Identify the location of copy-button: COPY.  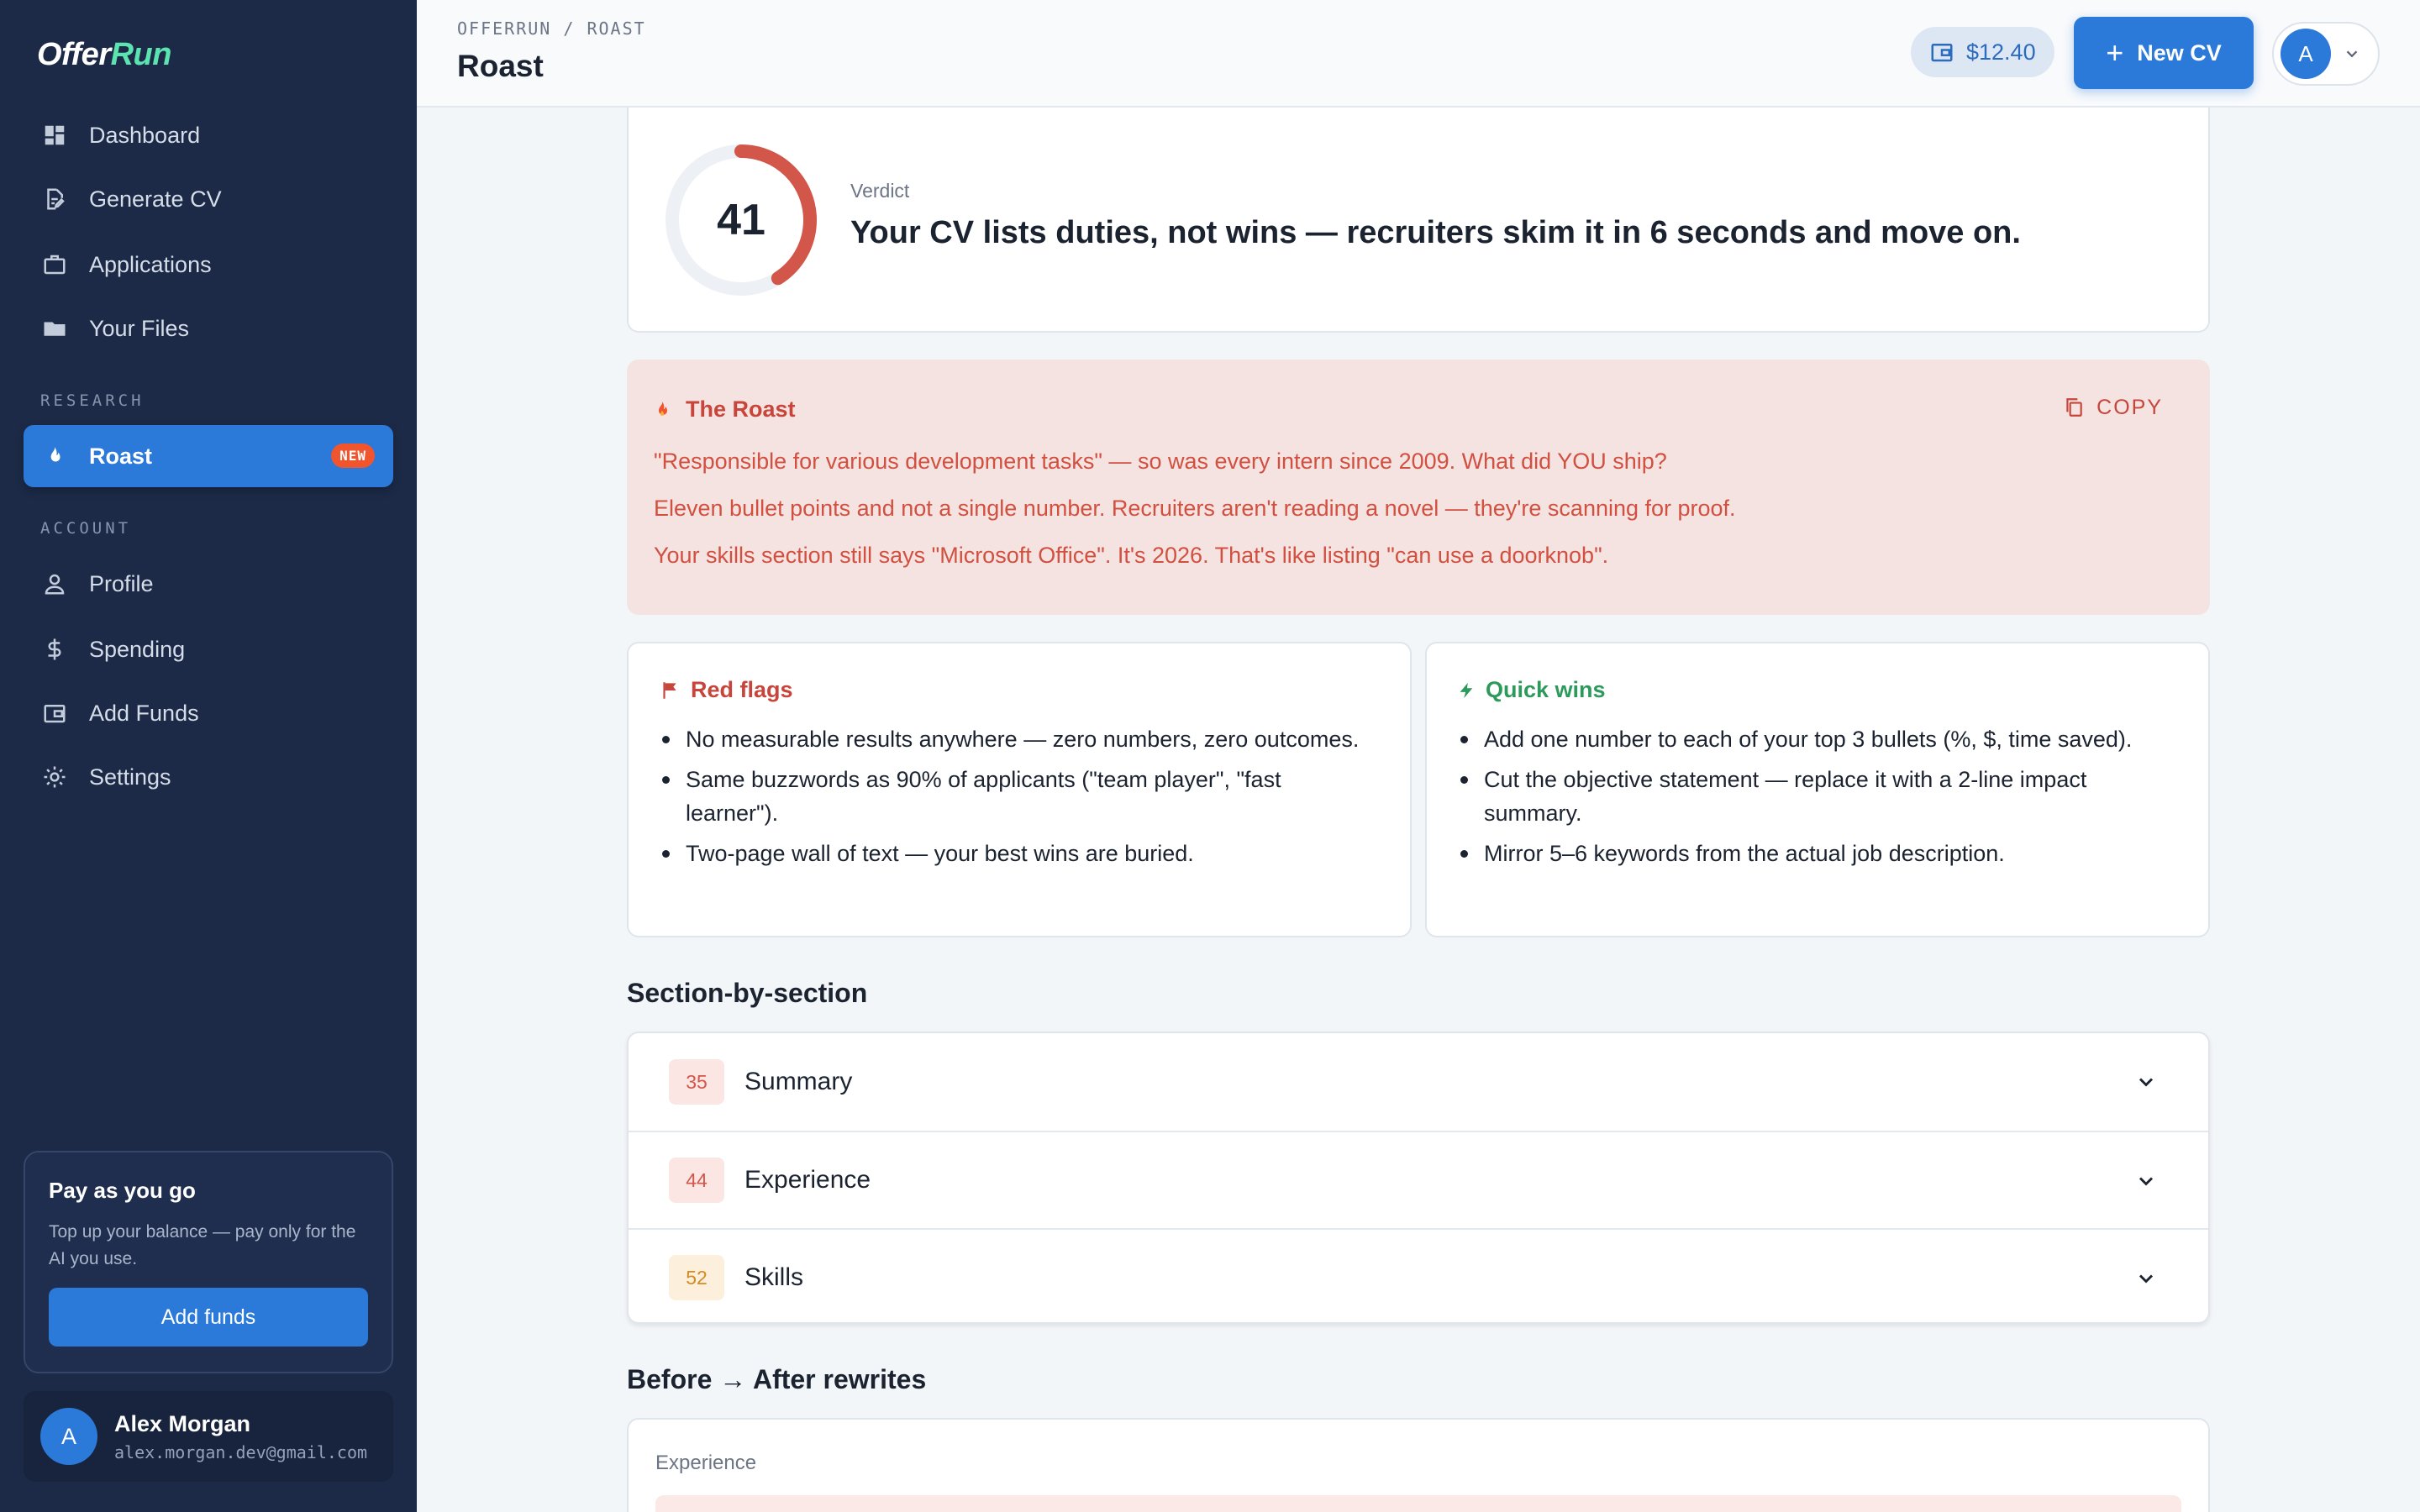
(2113, 407).